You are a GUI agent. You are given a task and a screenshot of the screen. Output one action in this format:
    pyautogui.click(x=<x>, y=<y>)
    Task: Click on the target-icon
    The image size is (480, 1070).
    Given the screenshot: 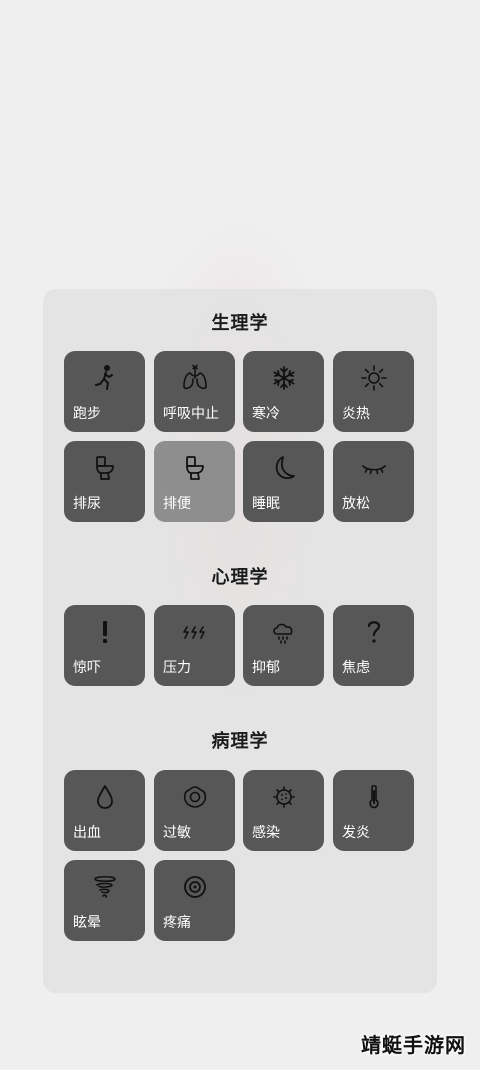 What is the action you would take?
    pyautogui.click(x=195, y=887)
    